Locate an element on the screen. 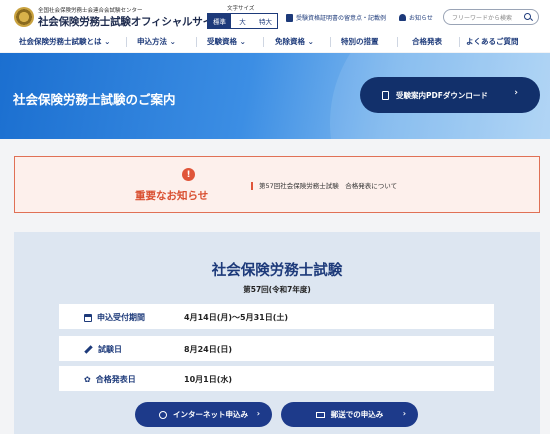 The width and height of the screenshot is (550, 434). internet-apply-button: インターネット申込み › is located at coordinates (203, 414).